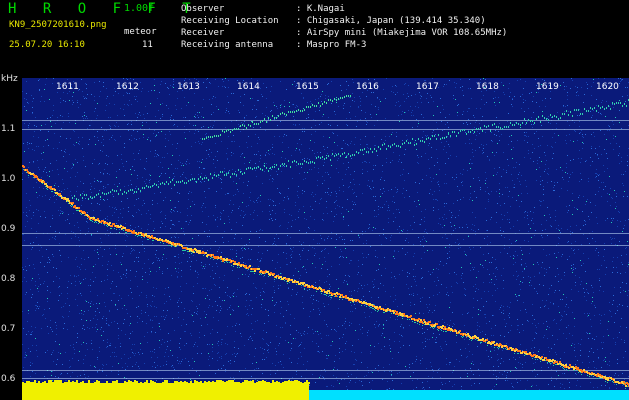 Image resolution: width=629 pixels, height=400 pixels. What do you see at coordinates (67, 87) in the screenshot?
I see `x-tick-label: 1611` at bounding box center [67, 87].